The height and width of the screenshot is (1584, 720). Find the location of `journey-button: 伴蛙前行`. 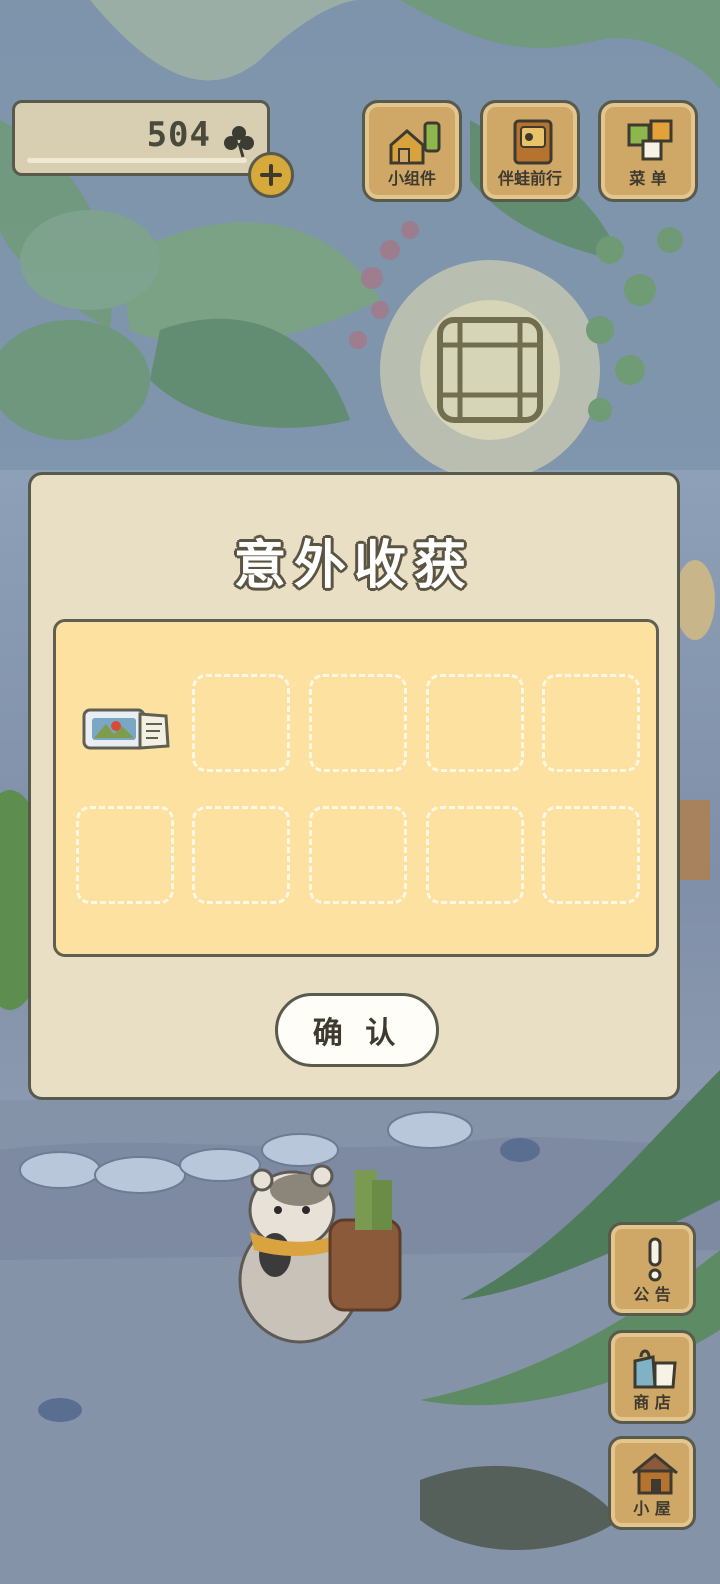

journey-button: 伴蛙前行 is located at coordinates (530, 151).